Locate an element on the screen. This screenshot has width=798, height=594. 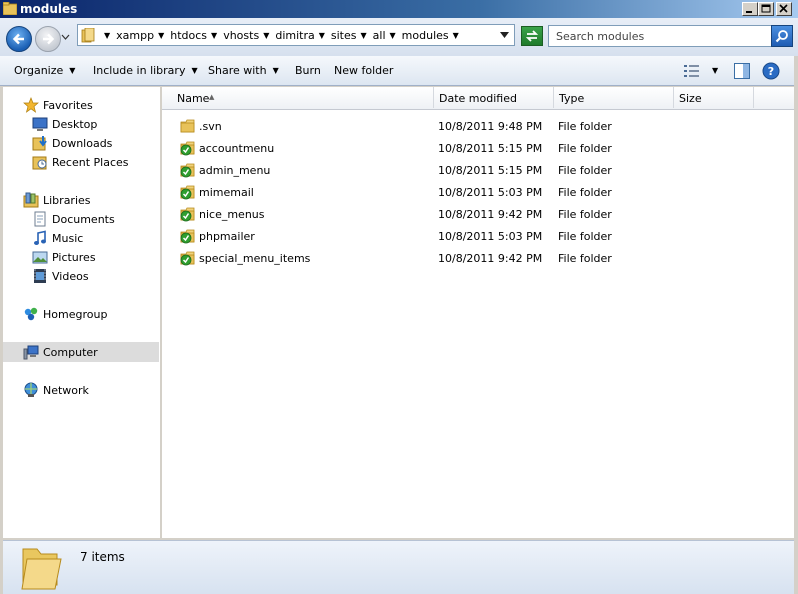
documents-icon is located at coordinates (40, 219).